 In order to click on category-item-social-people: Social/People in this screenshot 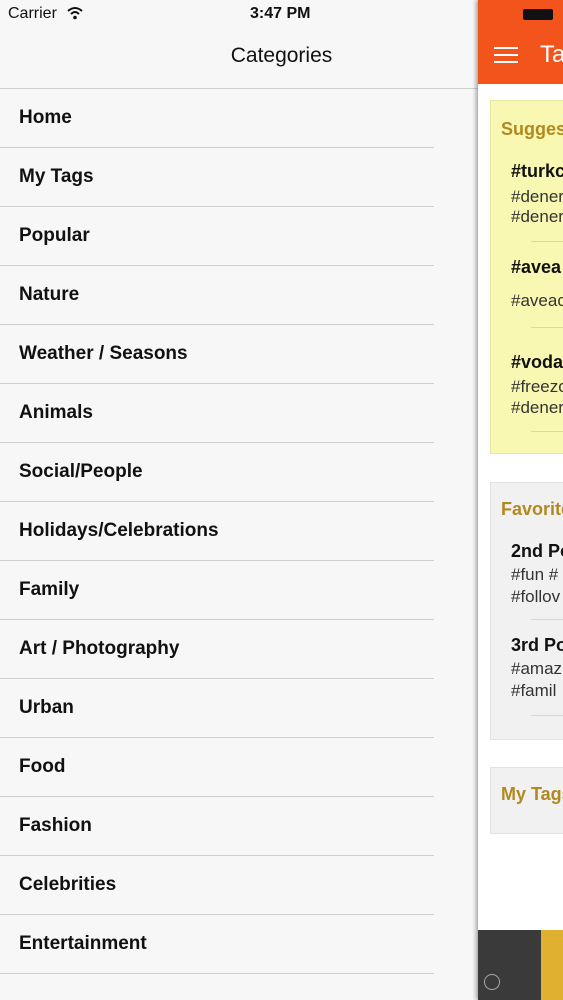, I will do `click(217, 472)`.